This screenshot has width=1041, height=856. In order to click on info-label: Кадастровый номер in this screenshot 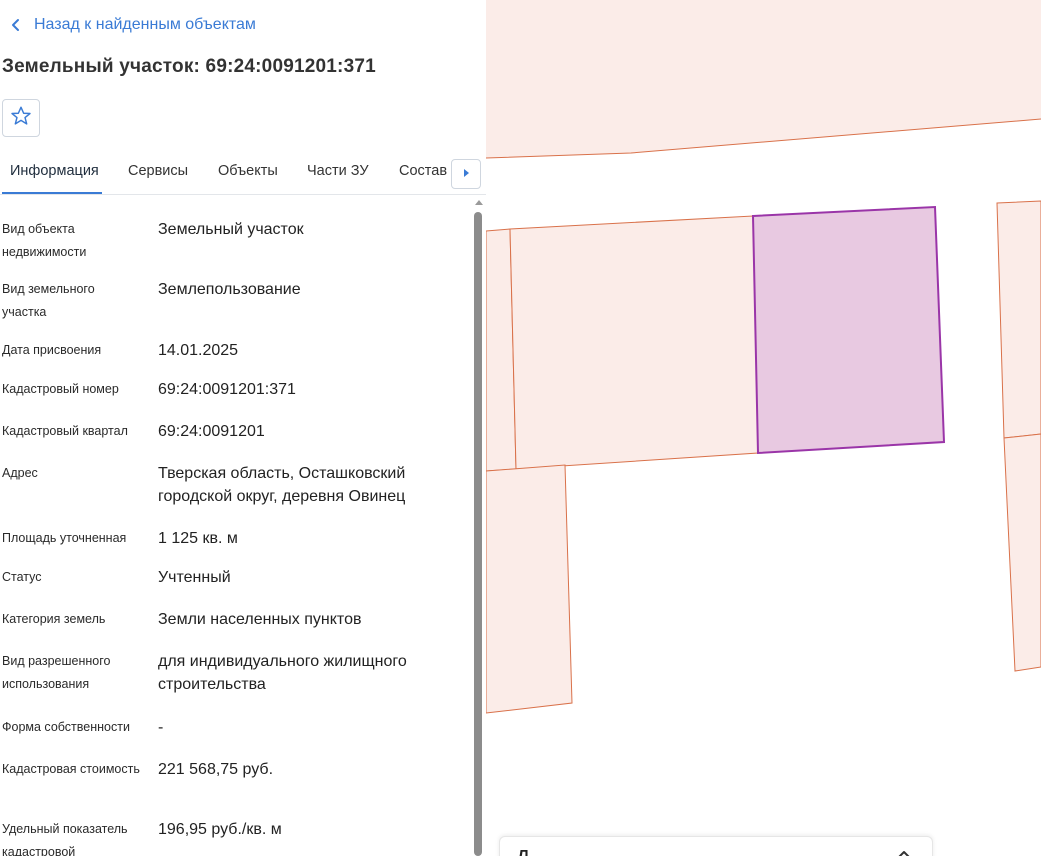, I will do `click(60, 389)`.